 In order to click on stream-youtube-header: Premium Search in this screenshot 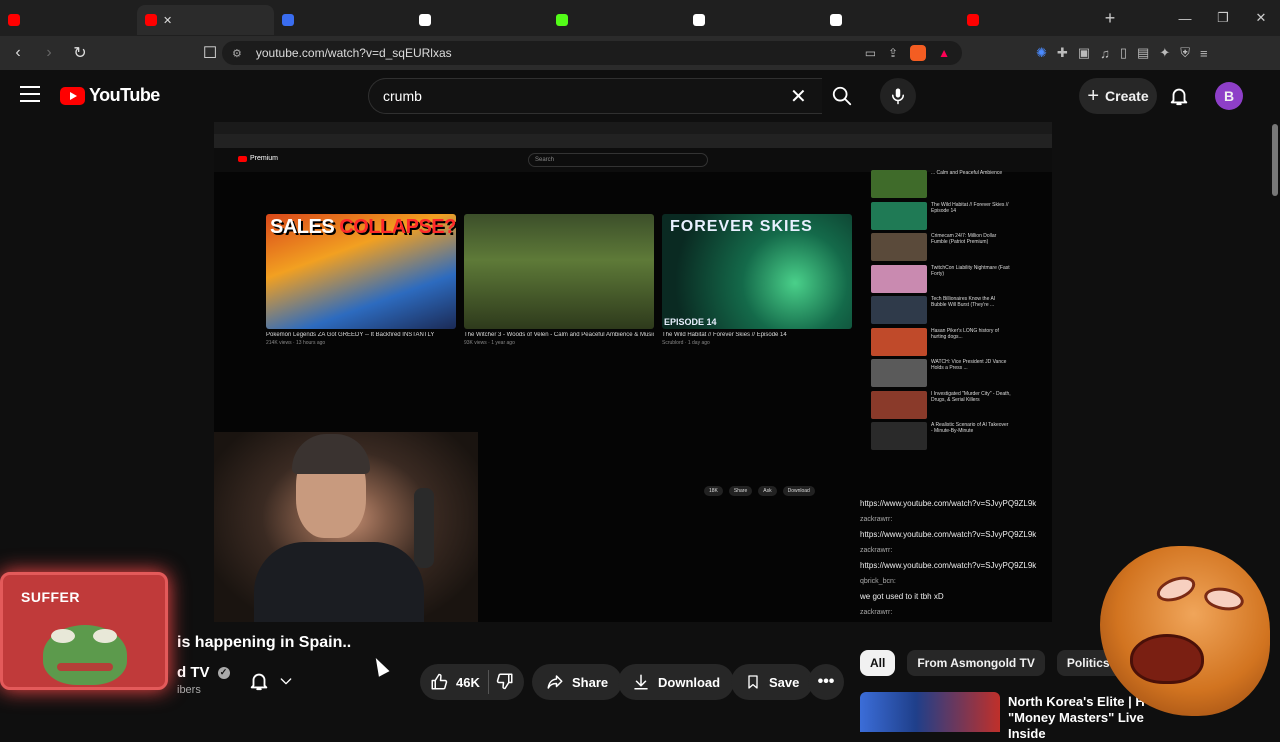, I will do `click(633, 160)`.